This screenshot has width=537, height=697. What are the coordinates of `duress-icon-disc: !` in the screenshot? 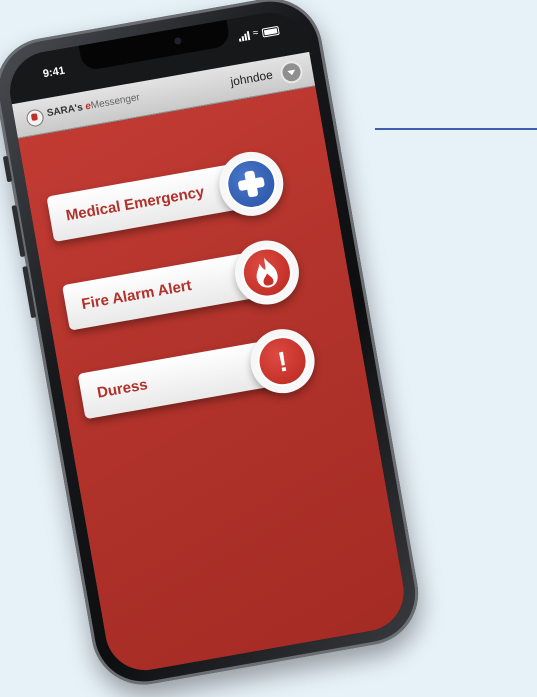 It's located at (282, 361).